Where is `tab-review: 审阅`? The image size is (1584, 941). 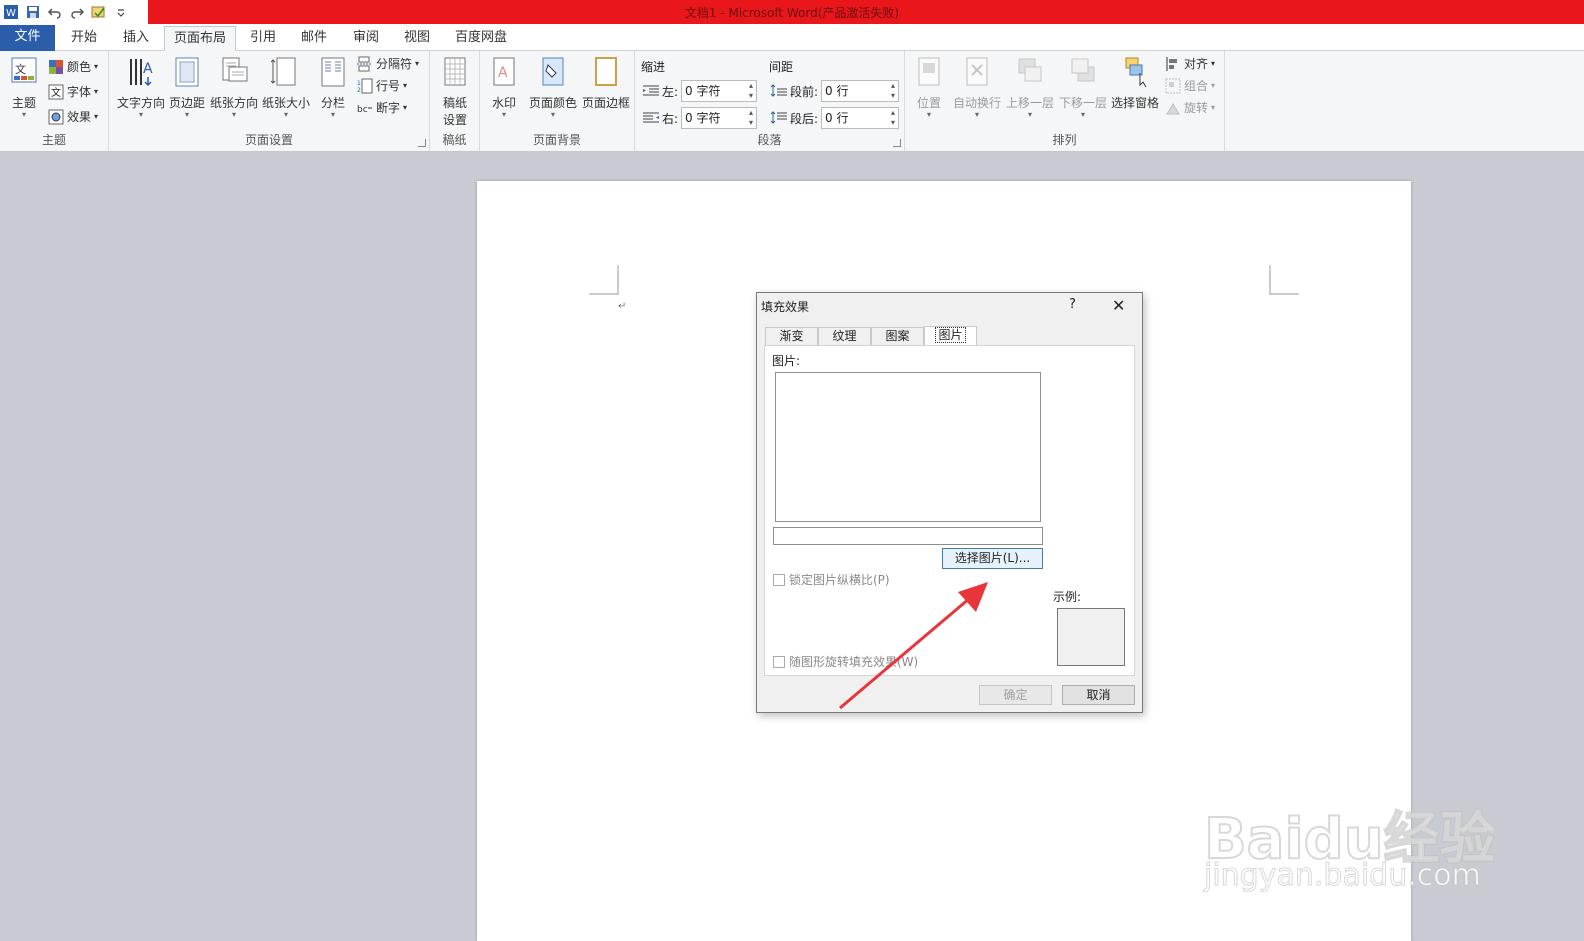 tab-review: 审阅 is located at coordinates (366, 38).